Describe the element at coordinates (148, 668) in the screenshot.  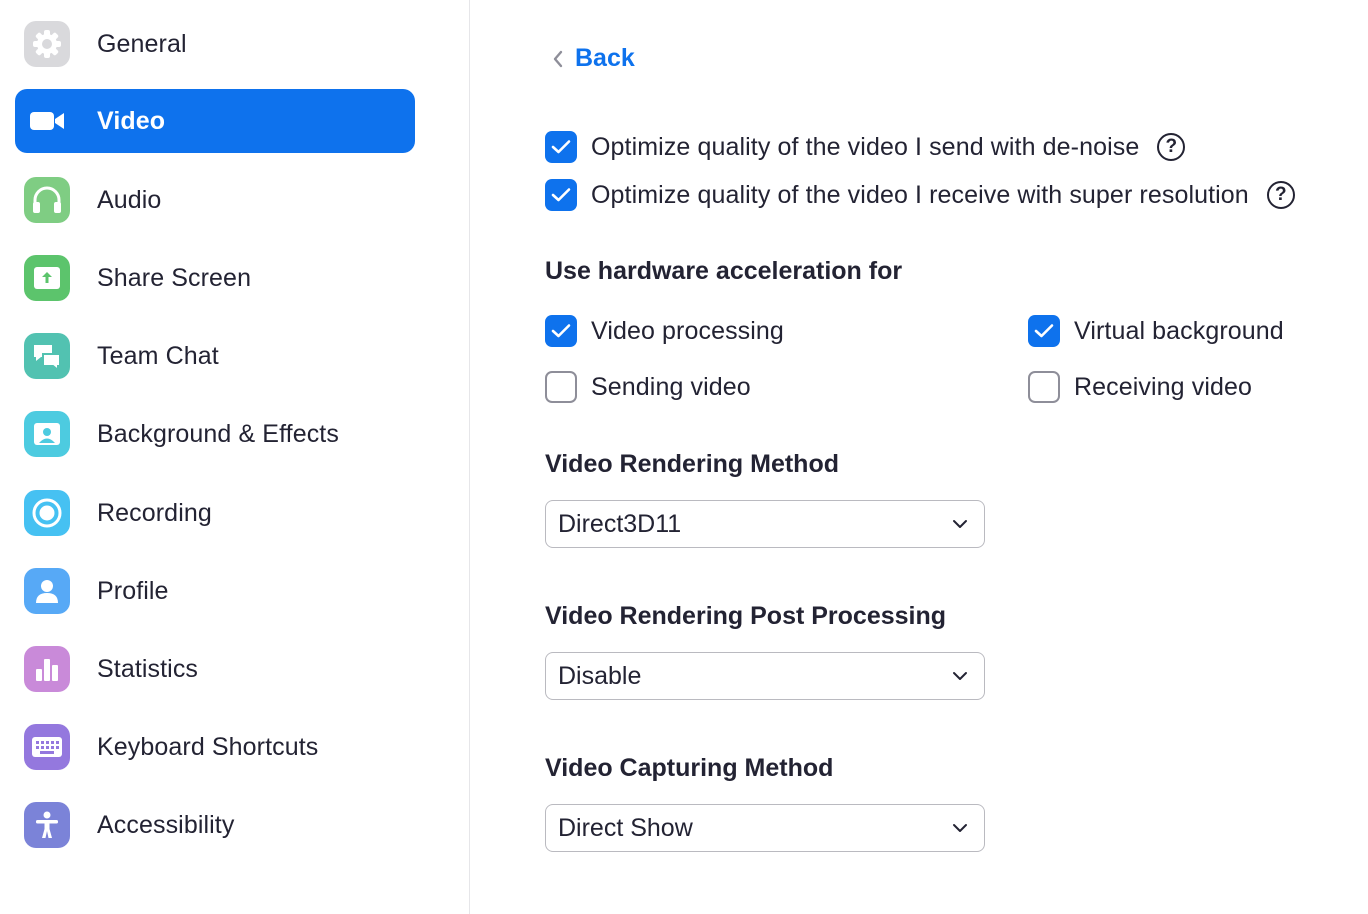
I see `sidebar-item-label: Statistics` at that location.